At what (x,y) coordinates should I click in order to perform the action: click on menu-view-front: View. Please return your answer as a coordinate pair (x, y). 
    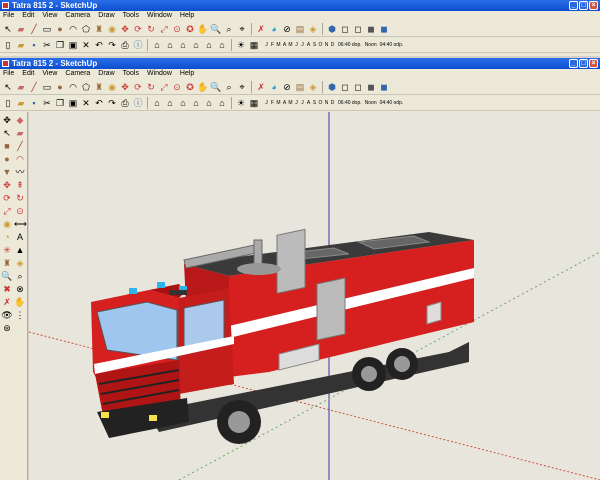
    Looking at the image, I should click on (49, 74).